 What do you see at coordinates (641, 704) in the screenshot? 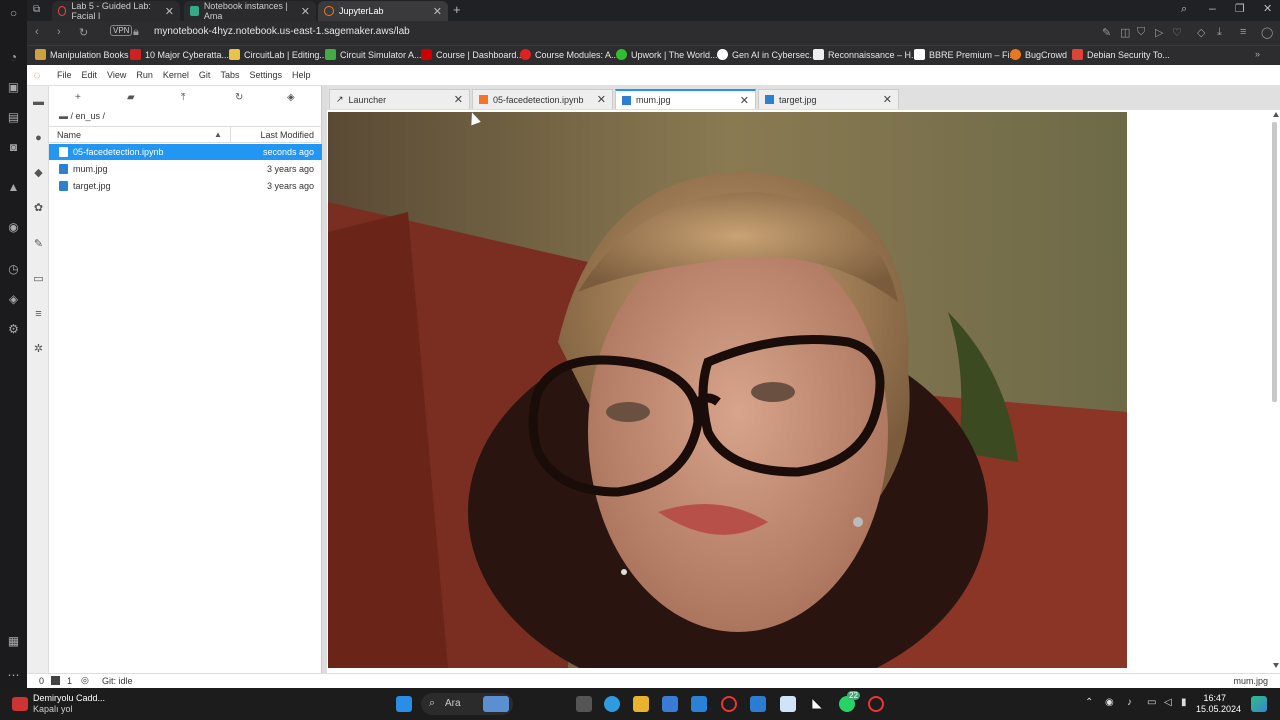
I see `file-explorer-icon` at bounding box center [641, 704].